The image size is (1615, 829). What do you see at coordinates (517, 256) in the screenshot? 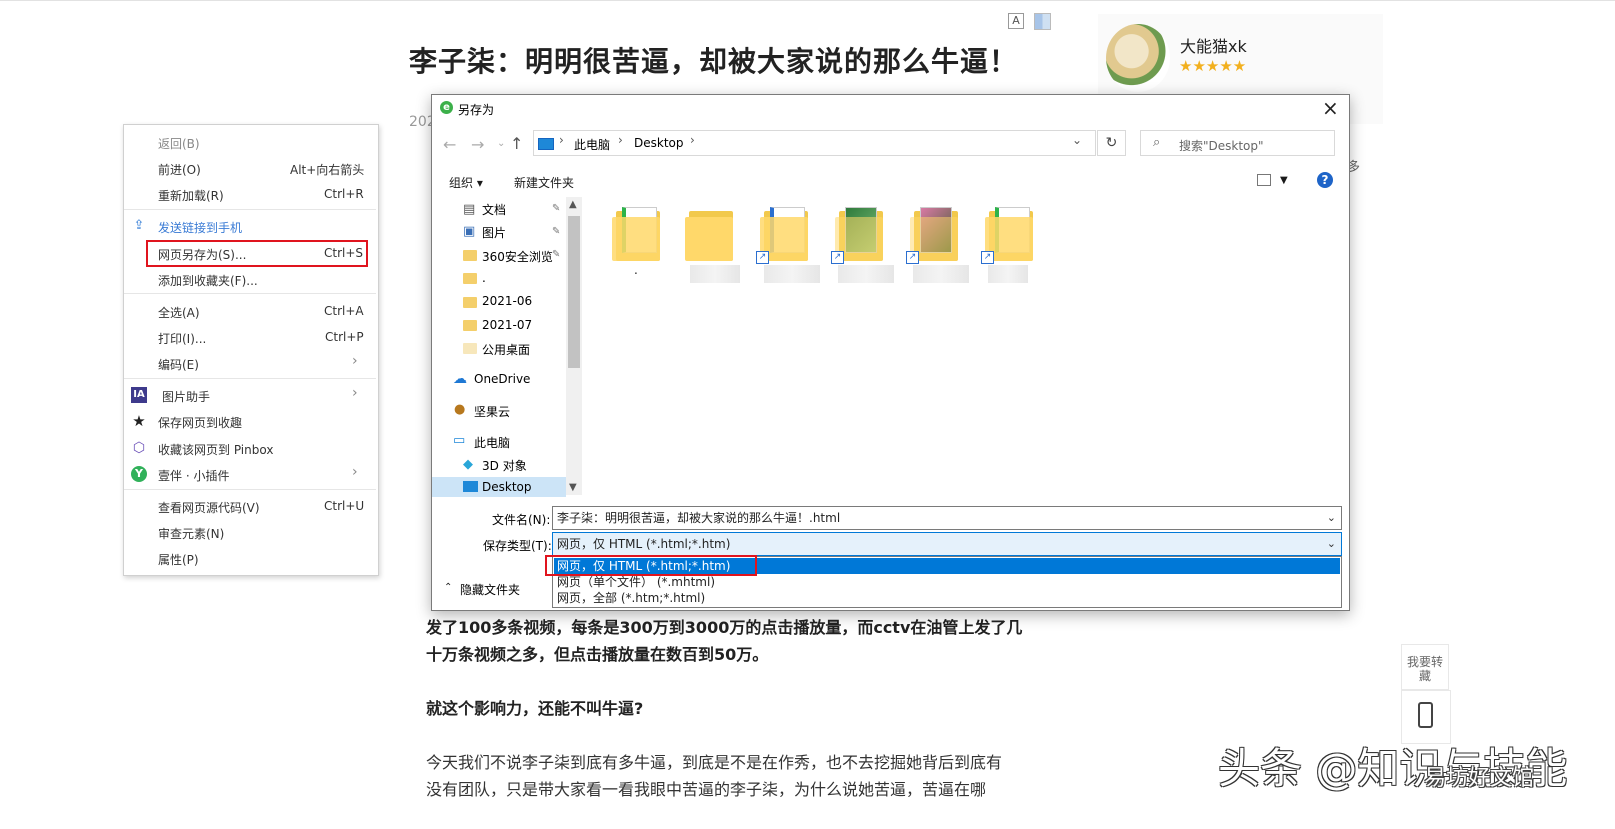
I see `nav-item-360: 360安全浏览` at bounding box center [517, 256].